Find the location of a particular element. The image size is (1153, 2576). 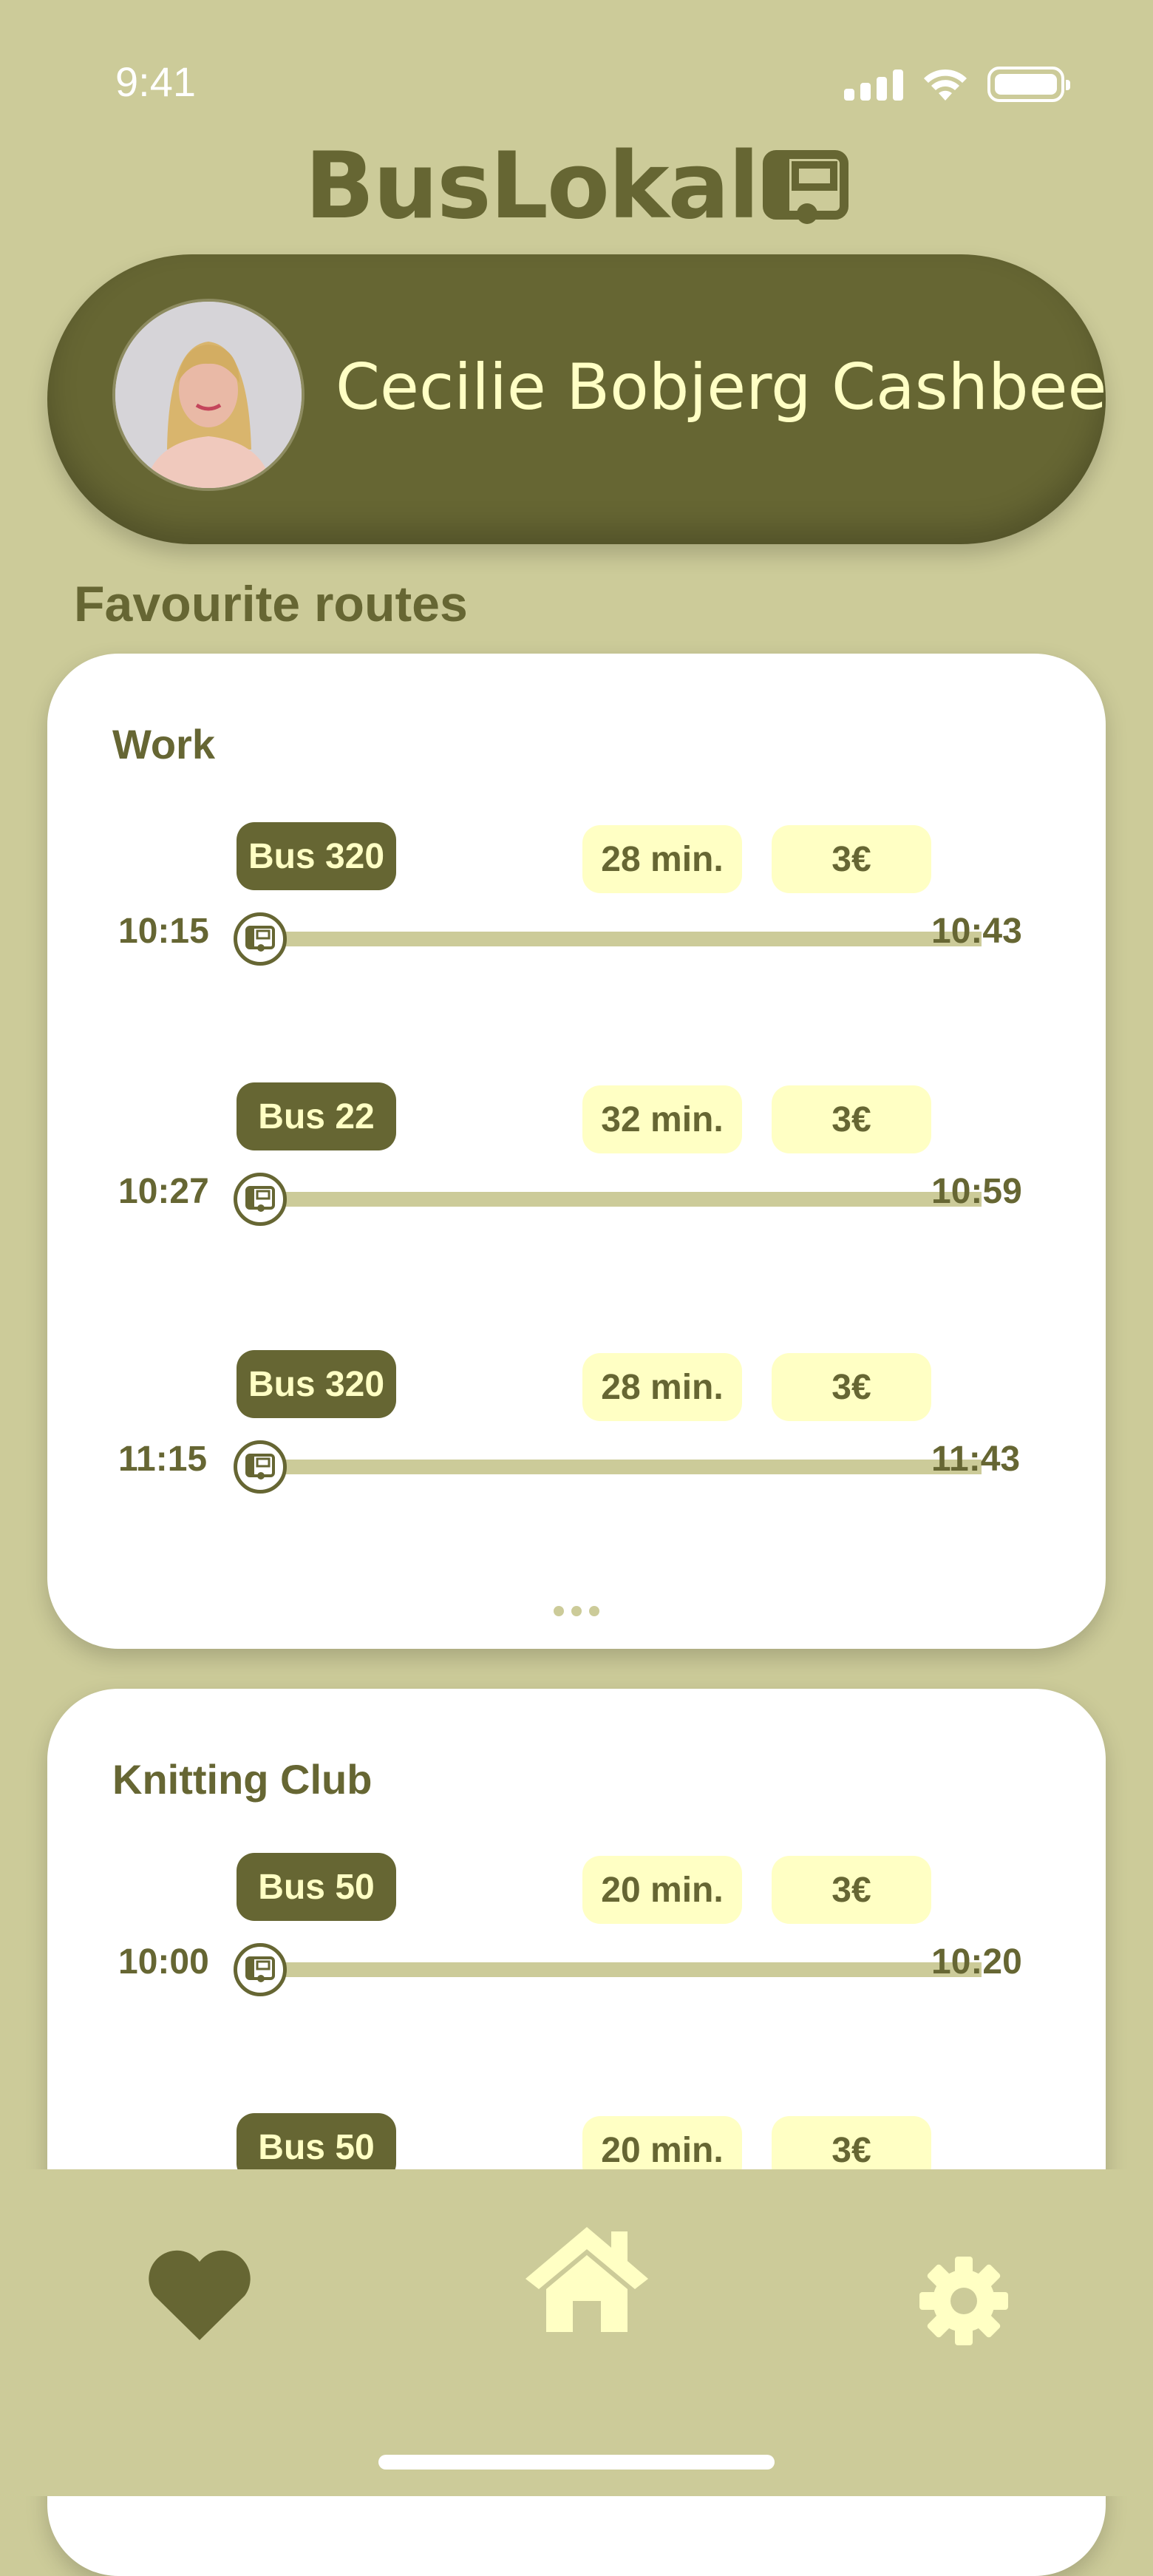

wifi-icon is located at coordinates (945, 85).